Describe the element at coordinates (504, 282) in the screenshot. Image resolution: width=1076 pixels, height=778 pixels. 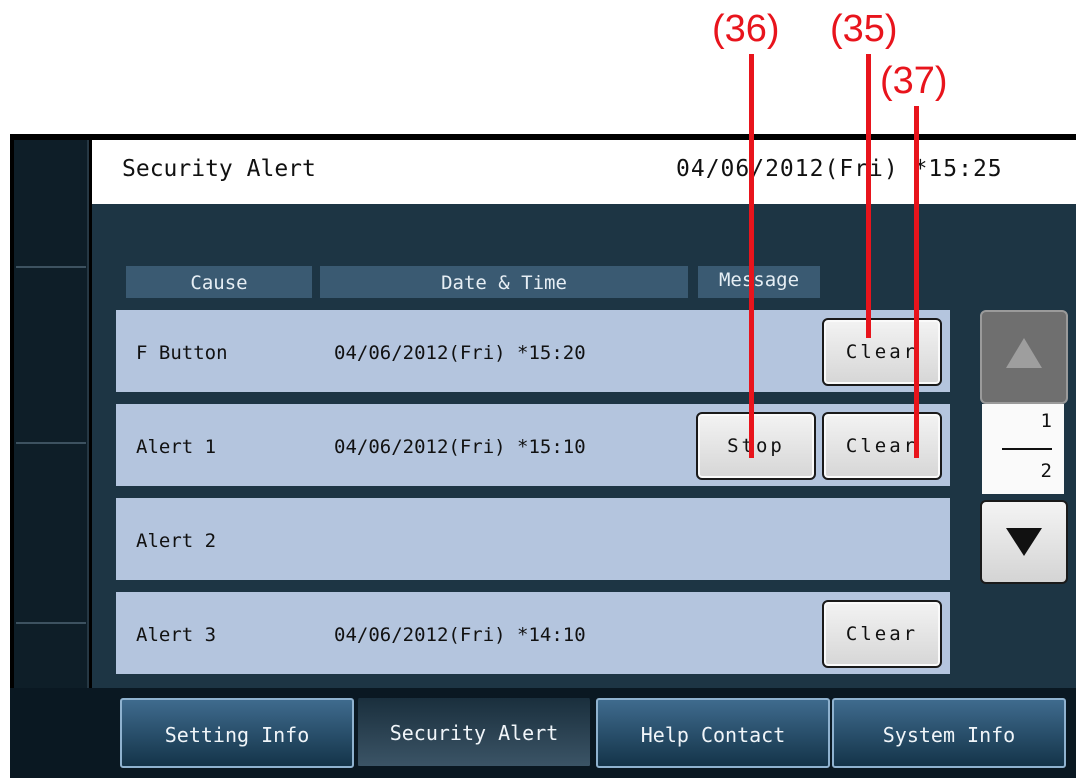
I see `column-header-datetime: Date & Time` at that location.